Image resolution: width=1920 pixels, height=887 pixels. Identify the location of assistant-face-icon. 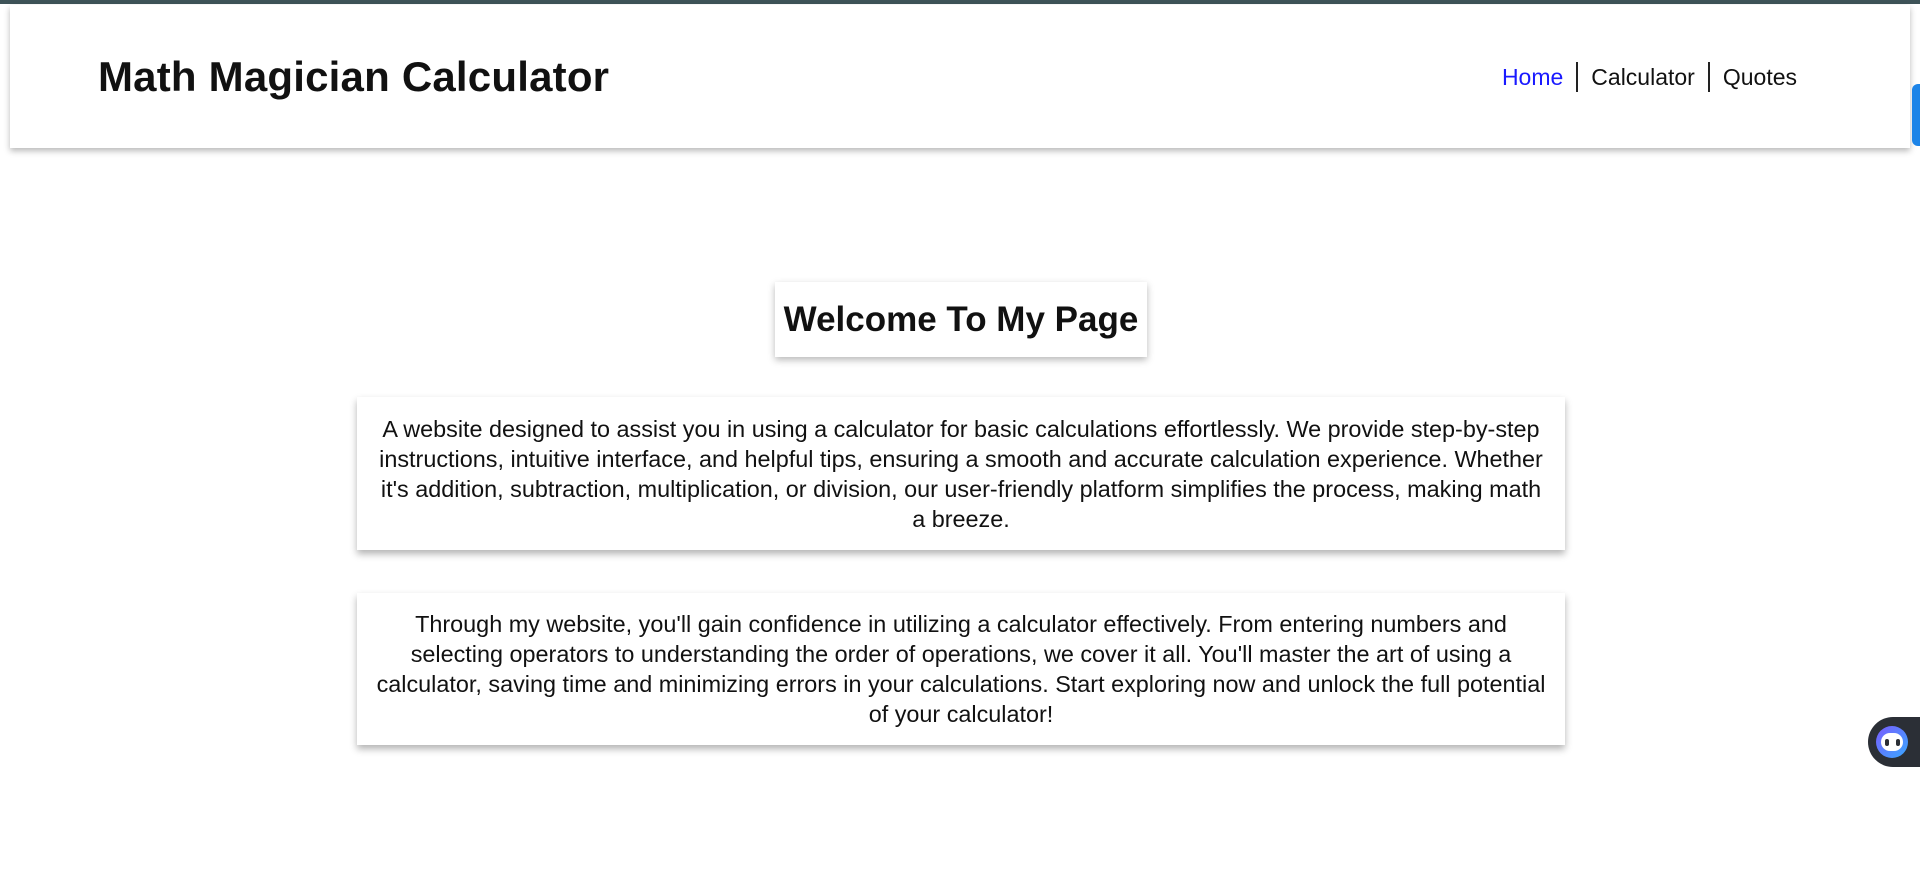
(1892, 742).